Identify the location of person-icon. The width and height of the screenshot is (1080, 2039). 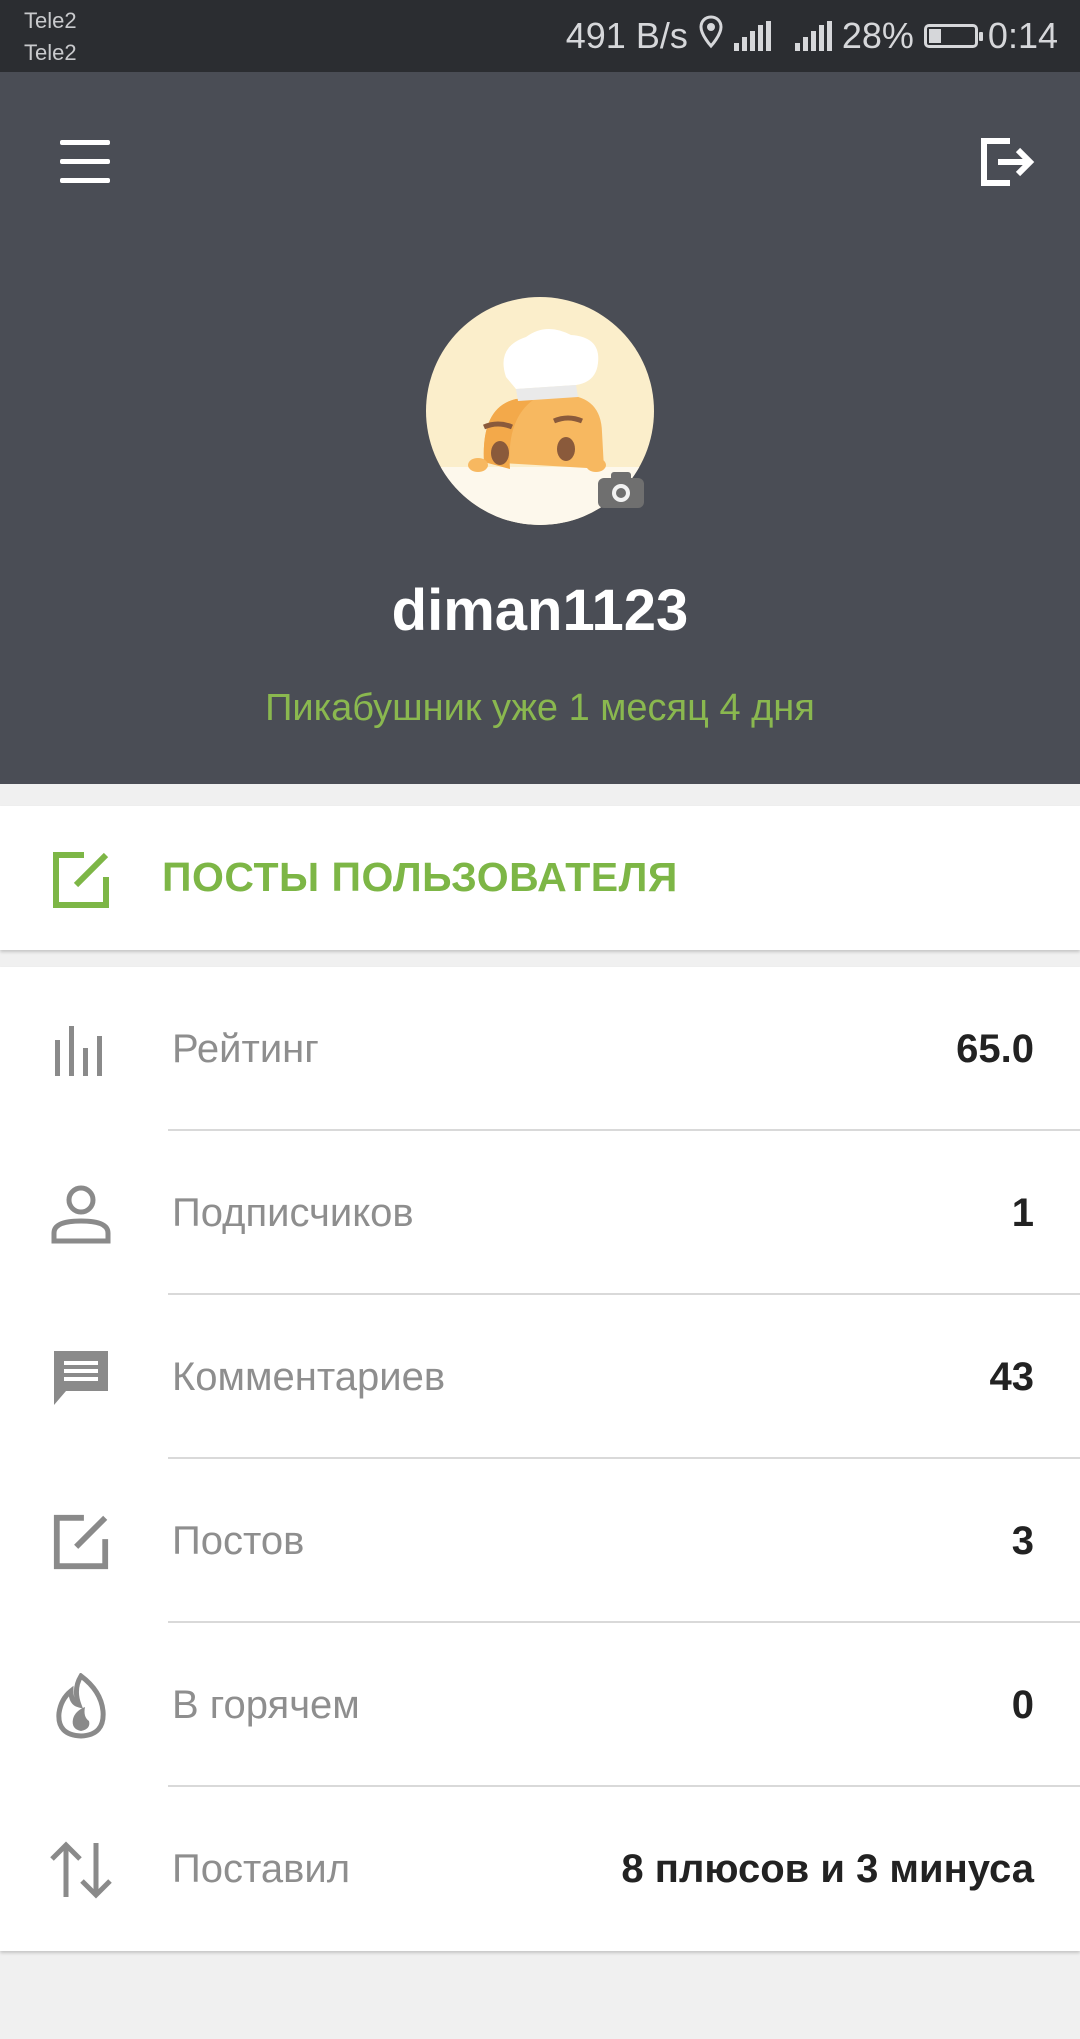
(81, 1214).